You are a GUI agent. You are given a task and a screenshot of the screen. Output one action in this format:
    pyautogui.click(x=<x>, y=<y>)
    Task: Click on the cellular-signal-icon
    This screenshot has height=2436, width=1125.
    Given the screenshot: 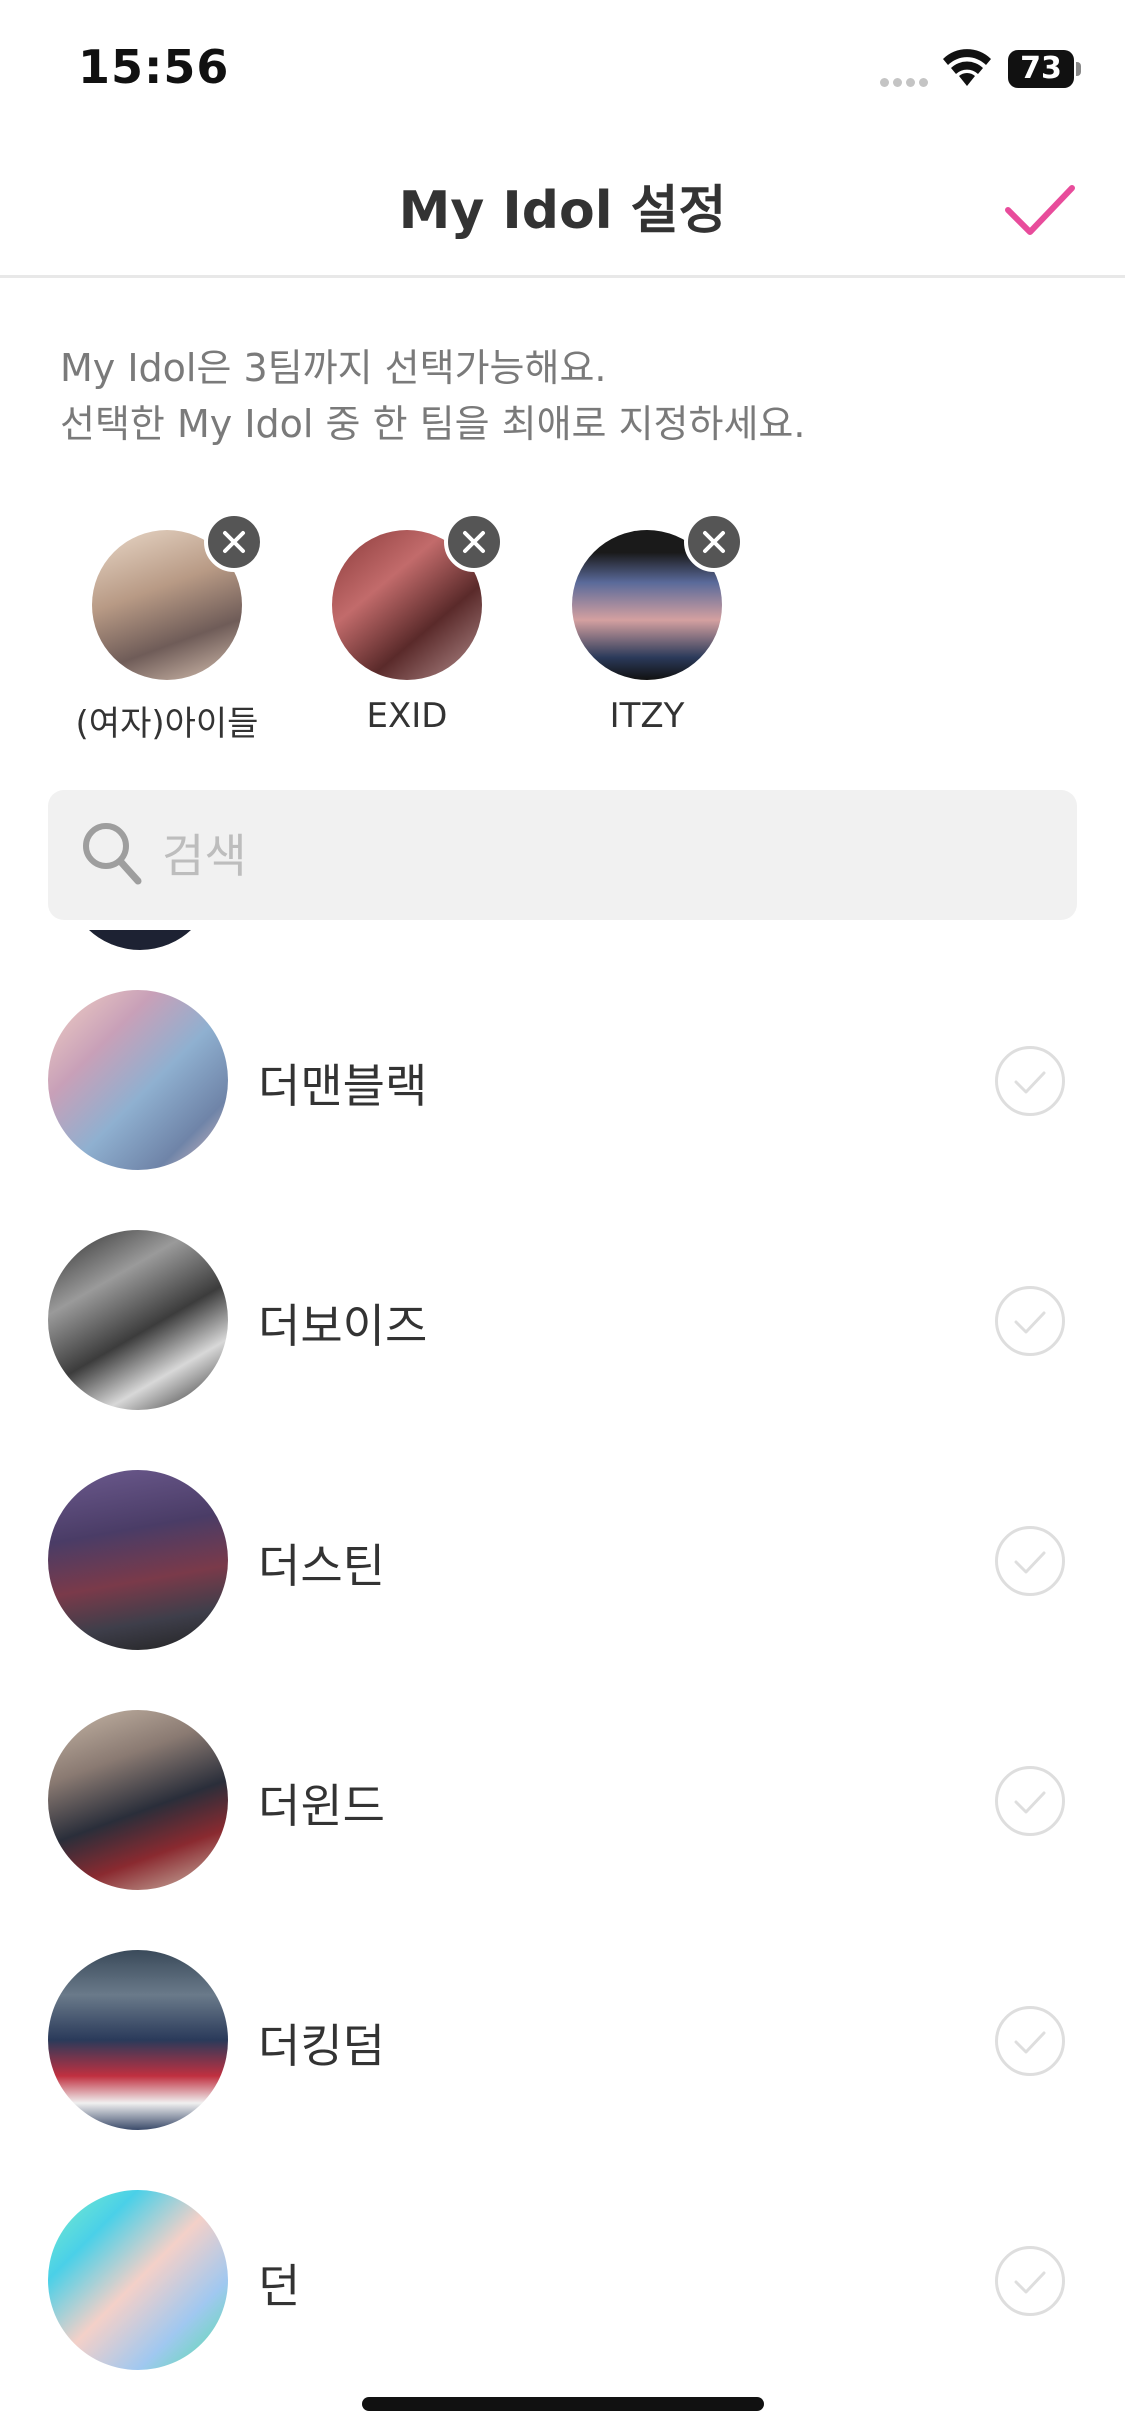 What is the action you would take?
    pyautogui.click(x=906, y=81)
    